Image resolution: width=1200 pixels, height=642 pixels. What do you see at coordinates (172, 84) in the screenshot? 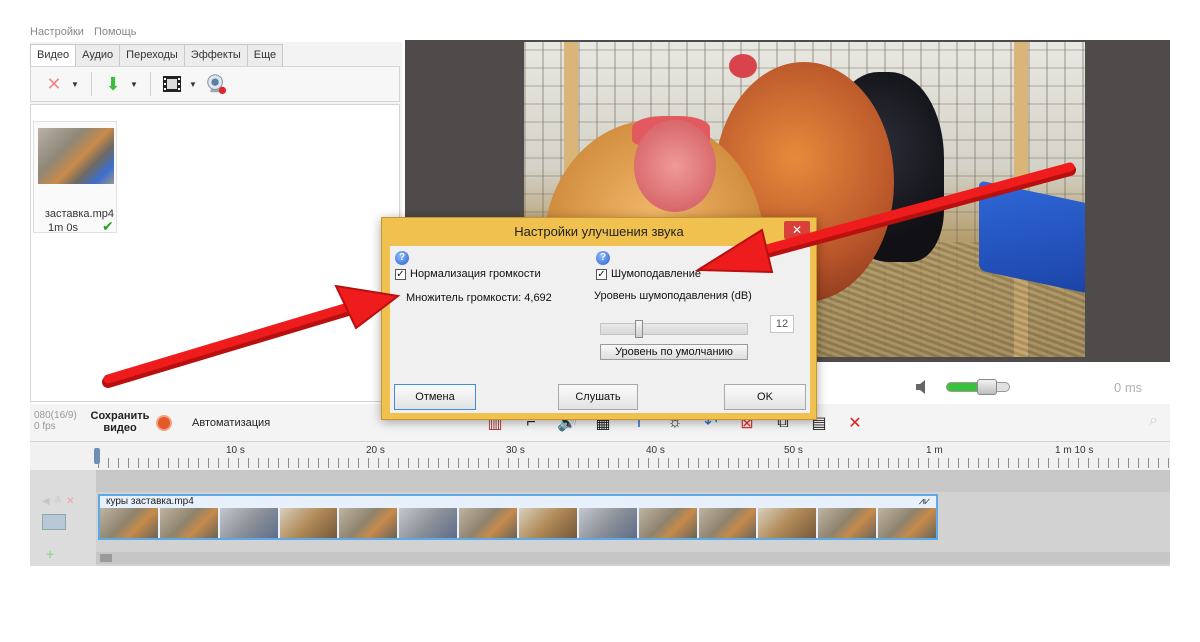
I see `film-icon` at bounding box center [172, 84].